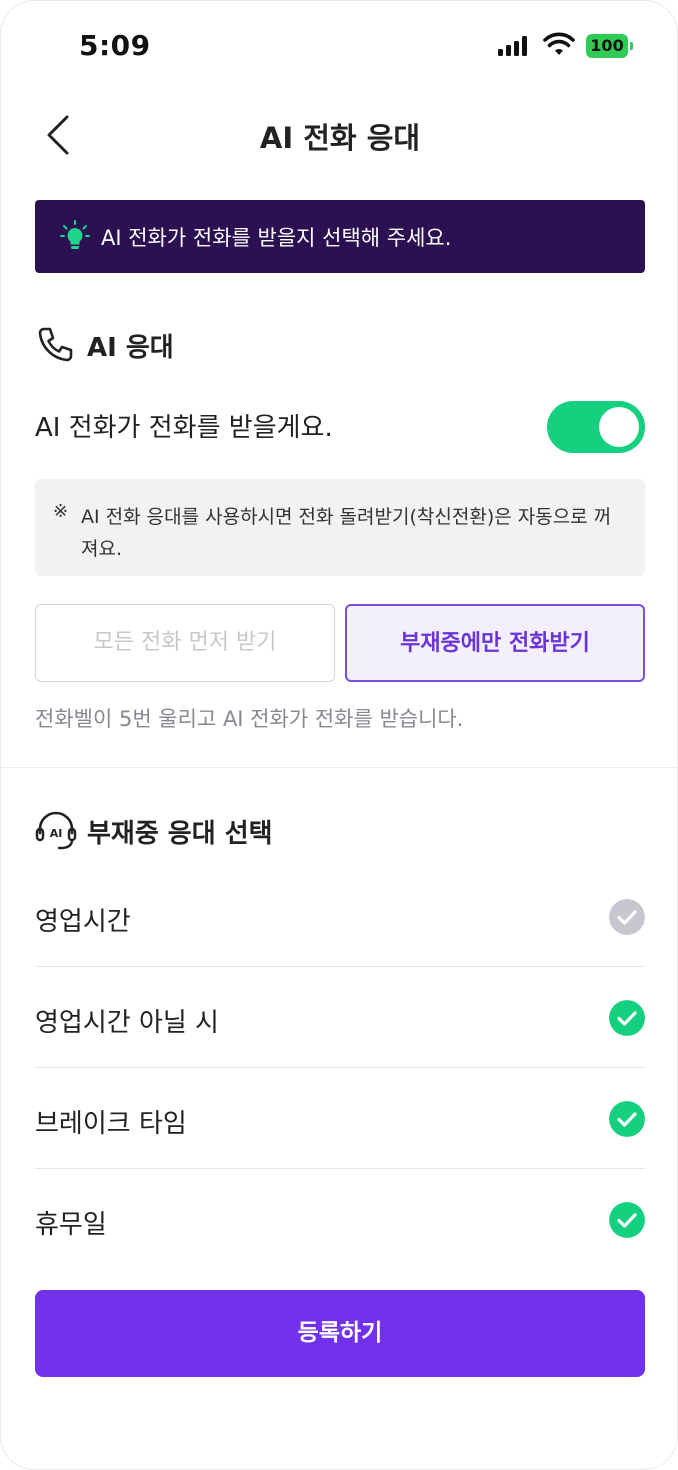 The image size is (678, 1470). I want to click on section-divider, so click(339, 767).